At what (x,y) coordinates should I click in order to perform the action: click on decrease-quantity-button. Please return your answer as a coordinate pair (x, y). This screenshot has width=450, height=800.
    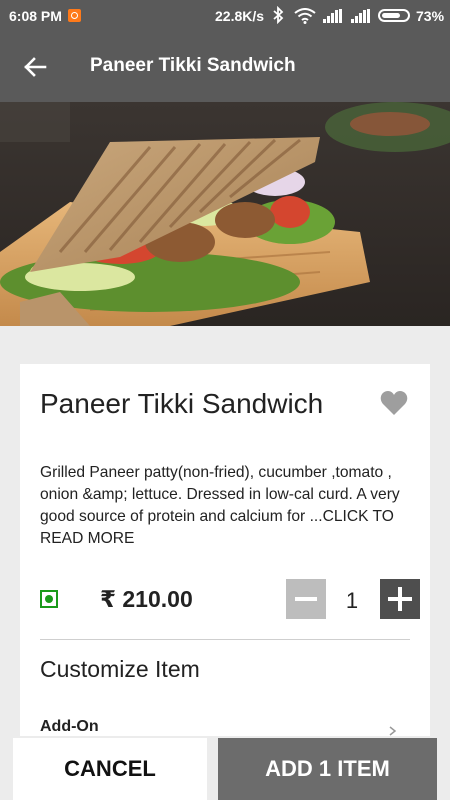
    Looking at the image, I should click on (306, 599).